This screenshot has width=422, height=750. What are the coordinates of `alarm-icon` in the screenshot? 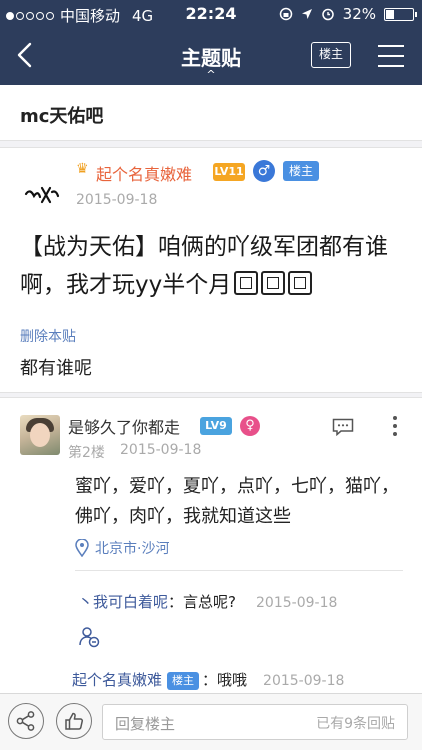 It's located at (327, 14).